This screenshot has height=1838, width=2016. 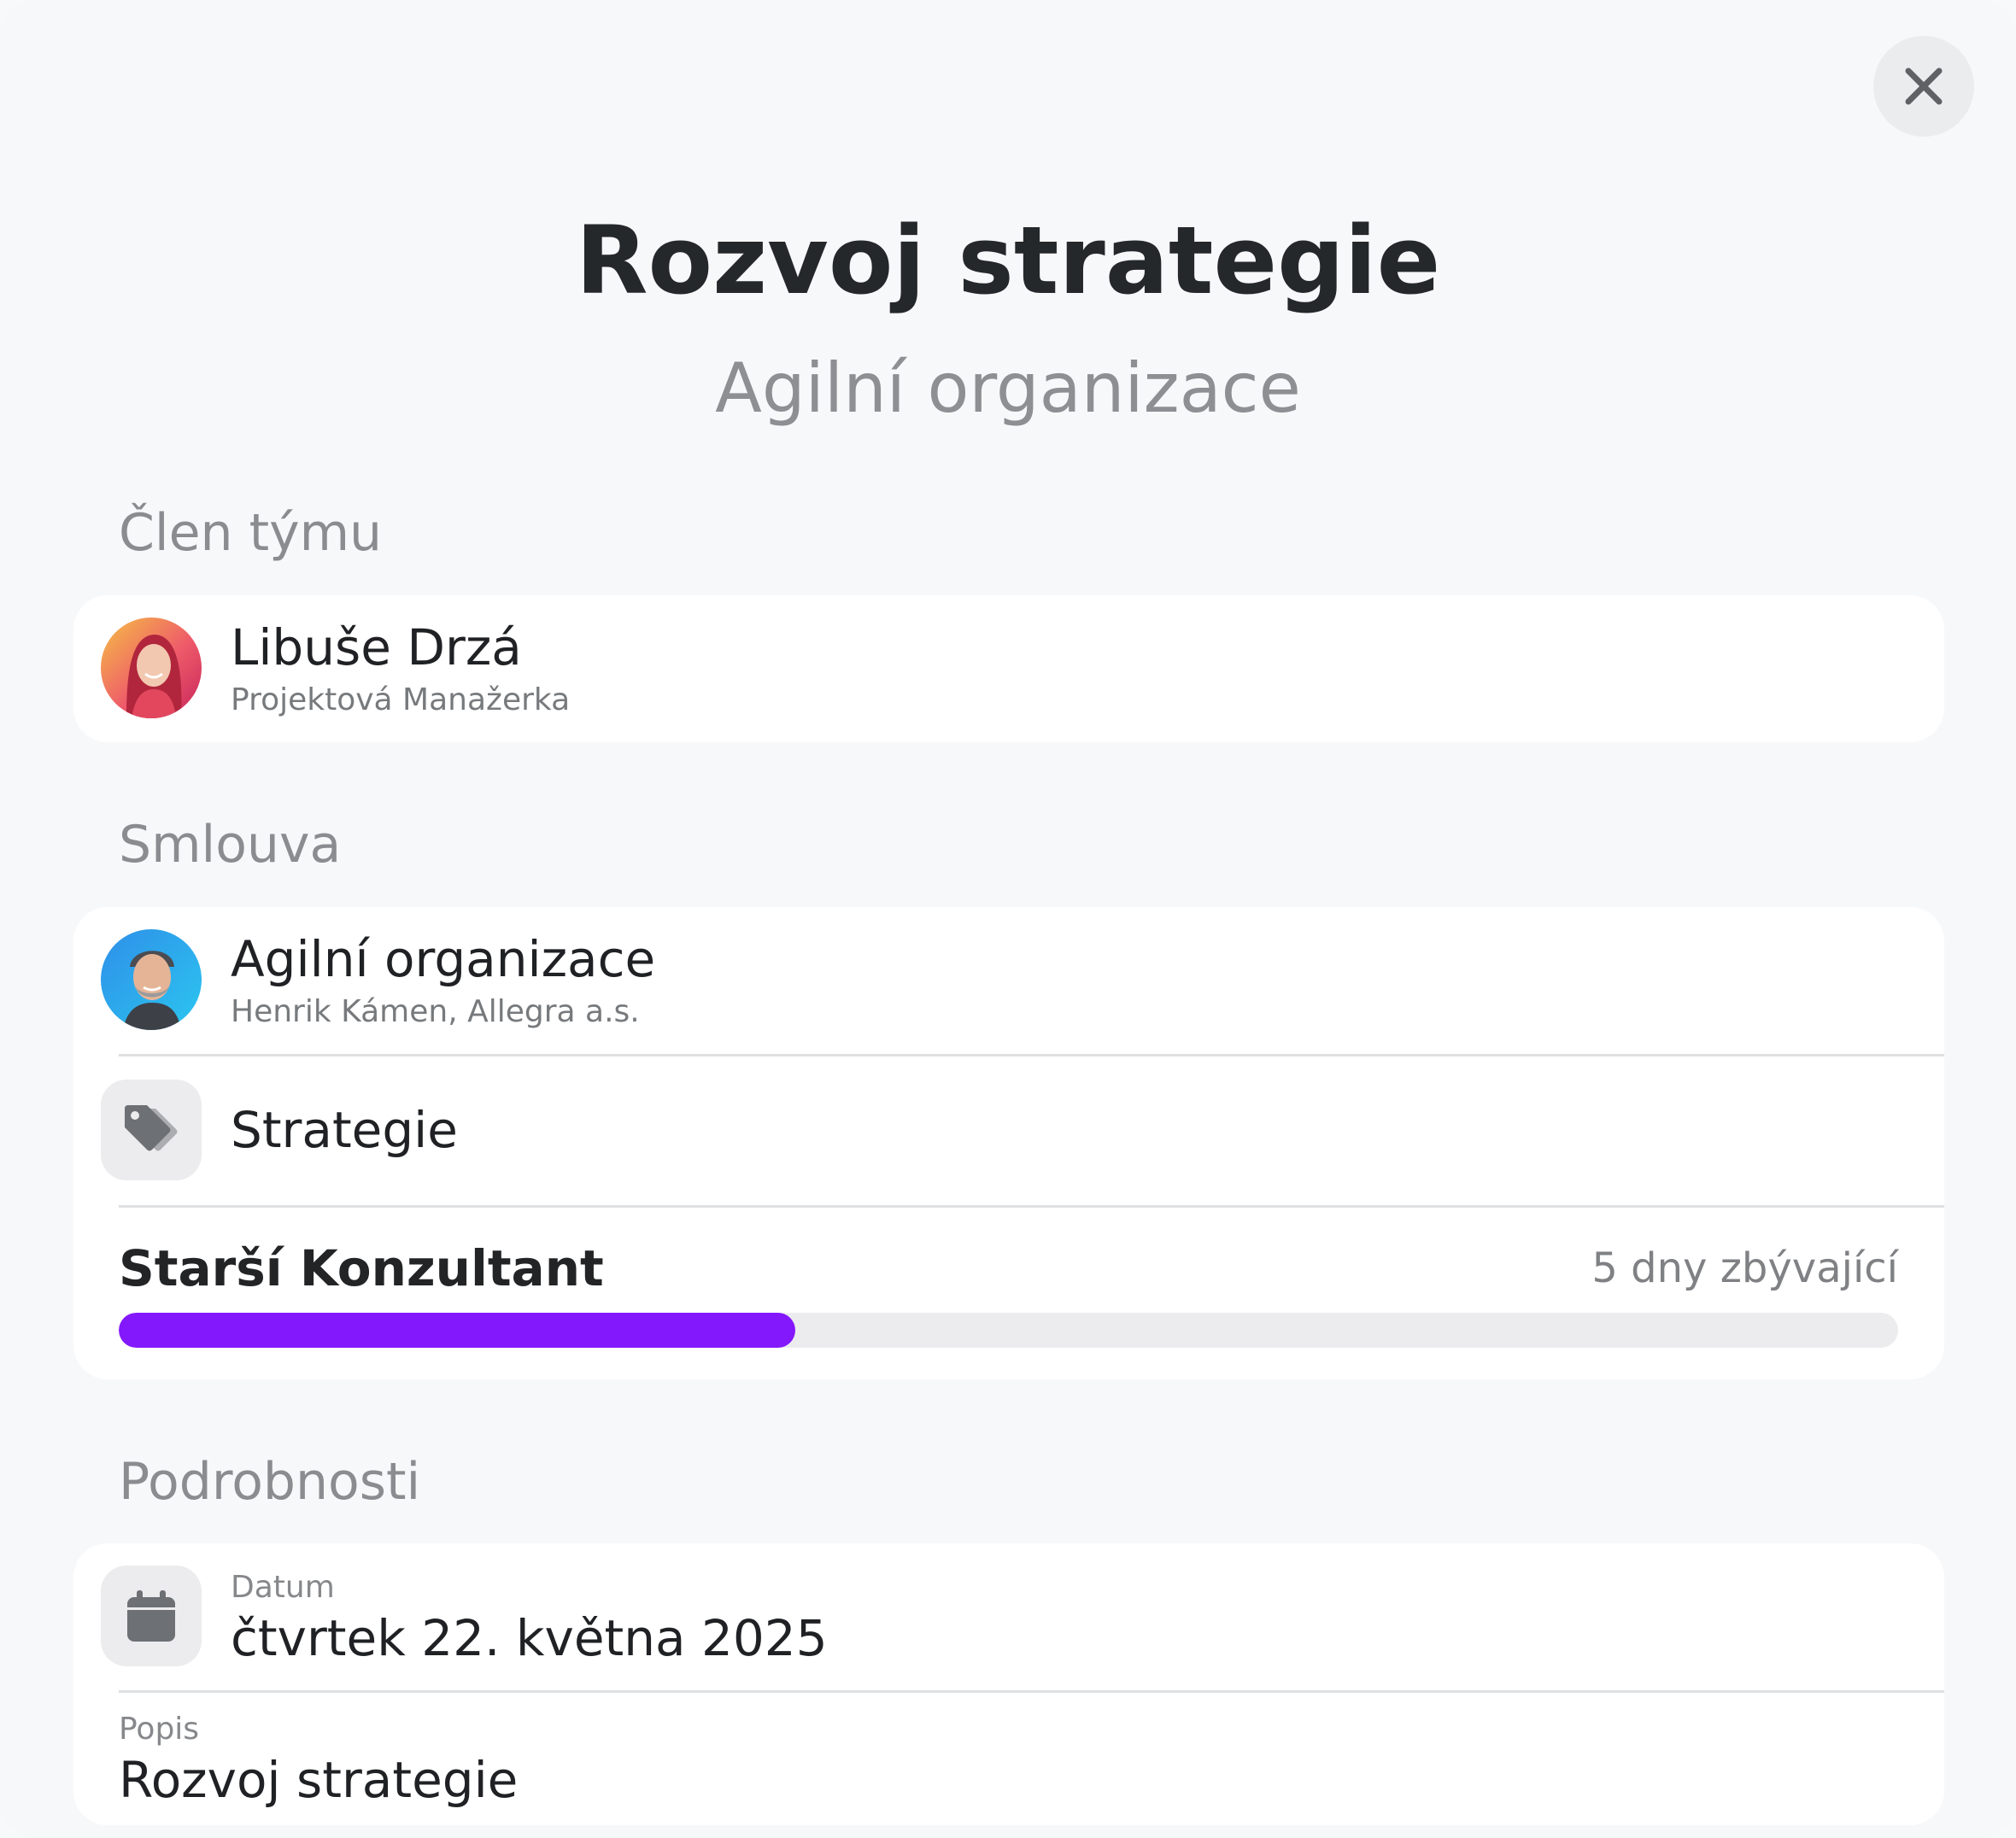 I want to click on section-label-team-member: Člen týmu, so click(x=251, y=533).